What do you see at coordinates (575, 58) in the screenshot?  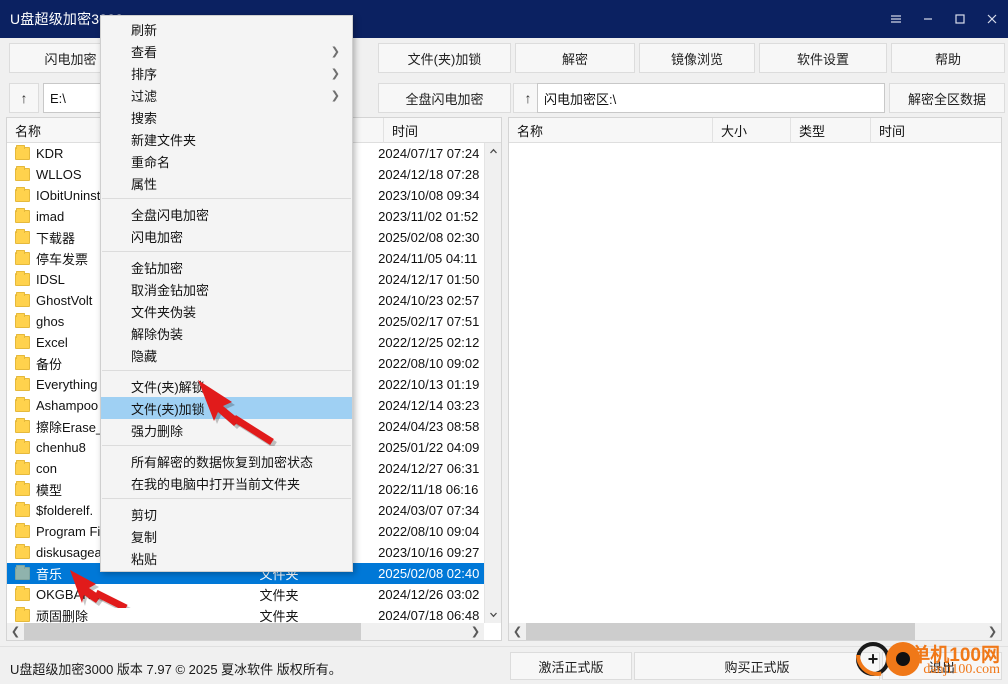 I see `toolbar-button-1: 解密` at bounding box center [575, 58].